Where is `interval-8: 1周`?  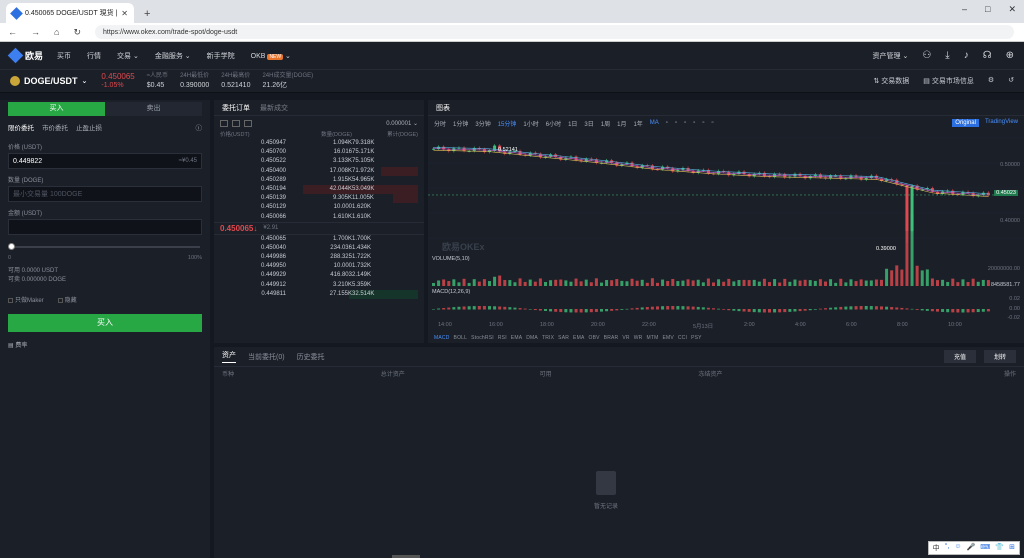
interval-8: 1周 is located at coordinates (605, 123).